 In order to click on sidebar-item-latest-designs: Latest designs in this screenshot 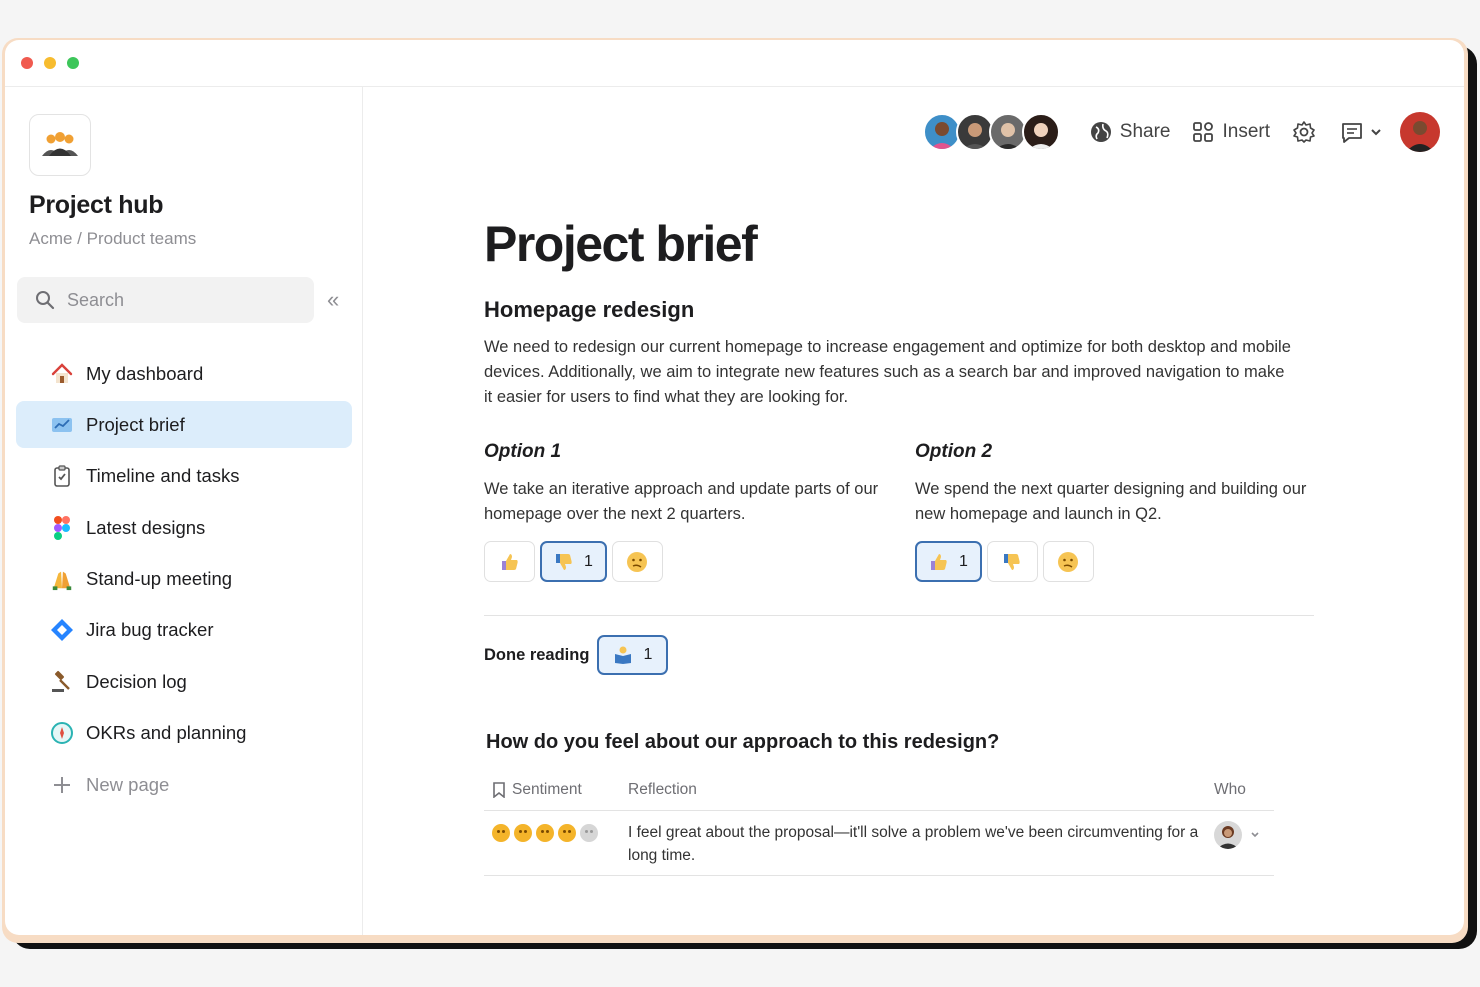, I will do `click(184, 527)`.